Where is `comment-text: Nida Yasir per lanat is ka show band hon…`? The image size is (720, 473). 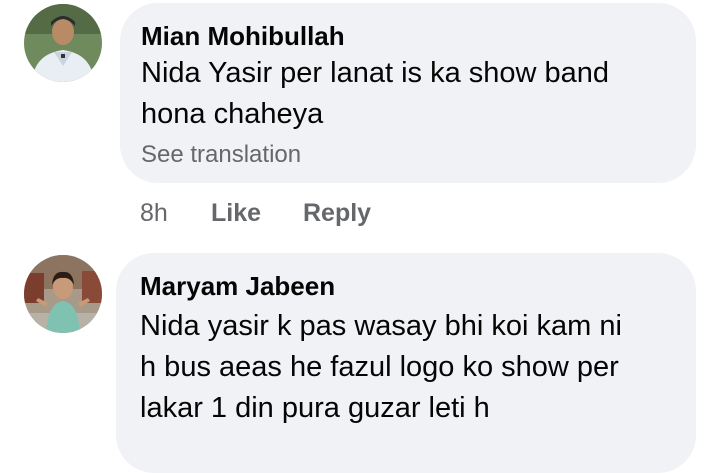
comment-text: Nida Yasir per lanat is ka show band hon… is located at coordinates (375, 94).